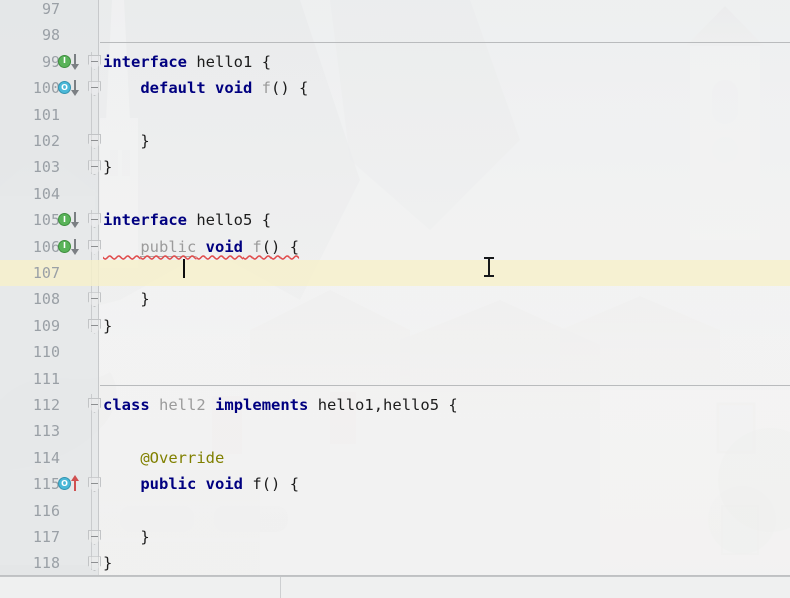 The image size is (790, 598). I want to click on implemented-method-marker-line-106: I, so click(69, 247).